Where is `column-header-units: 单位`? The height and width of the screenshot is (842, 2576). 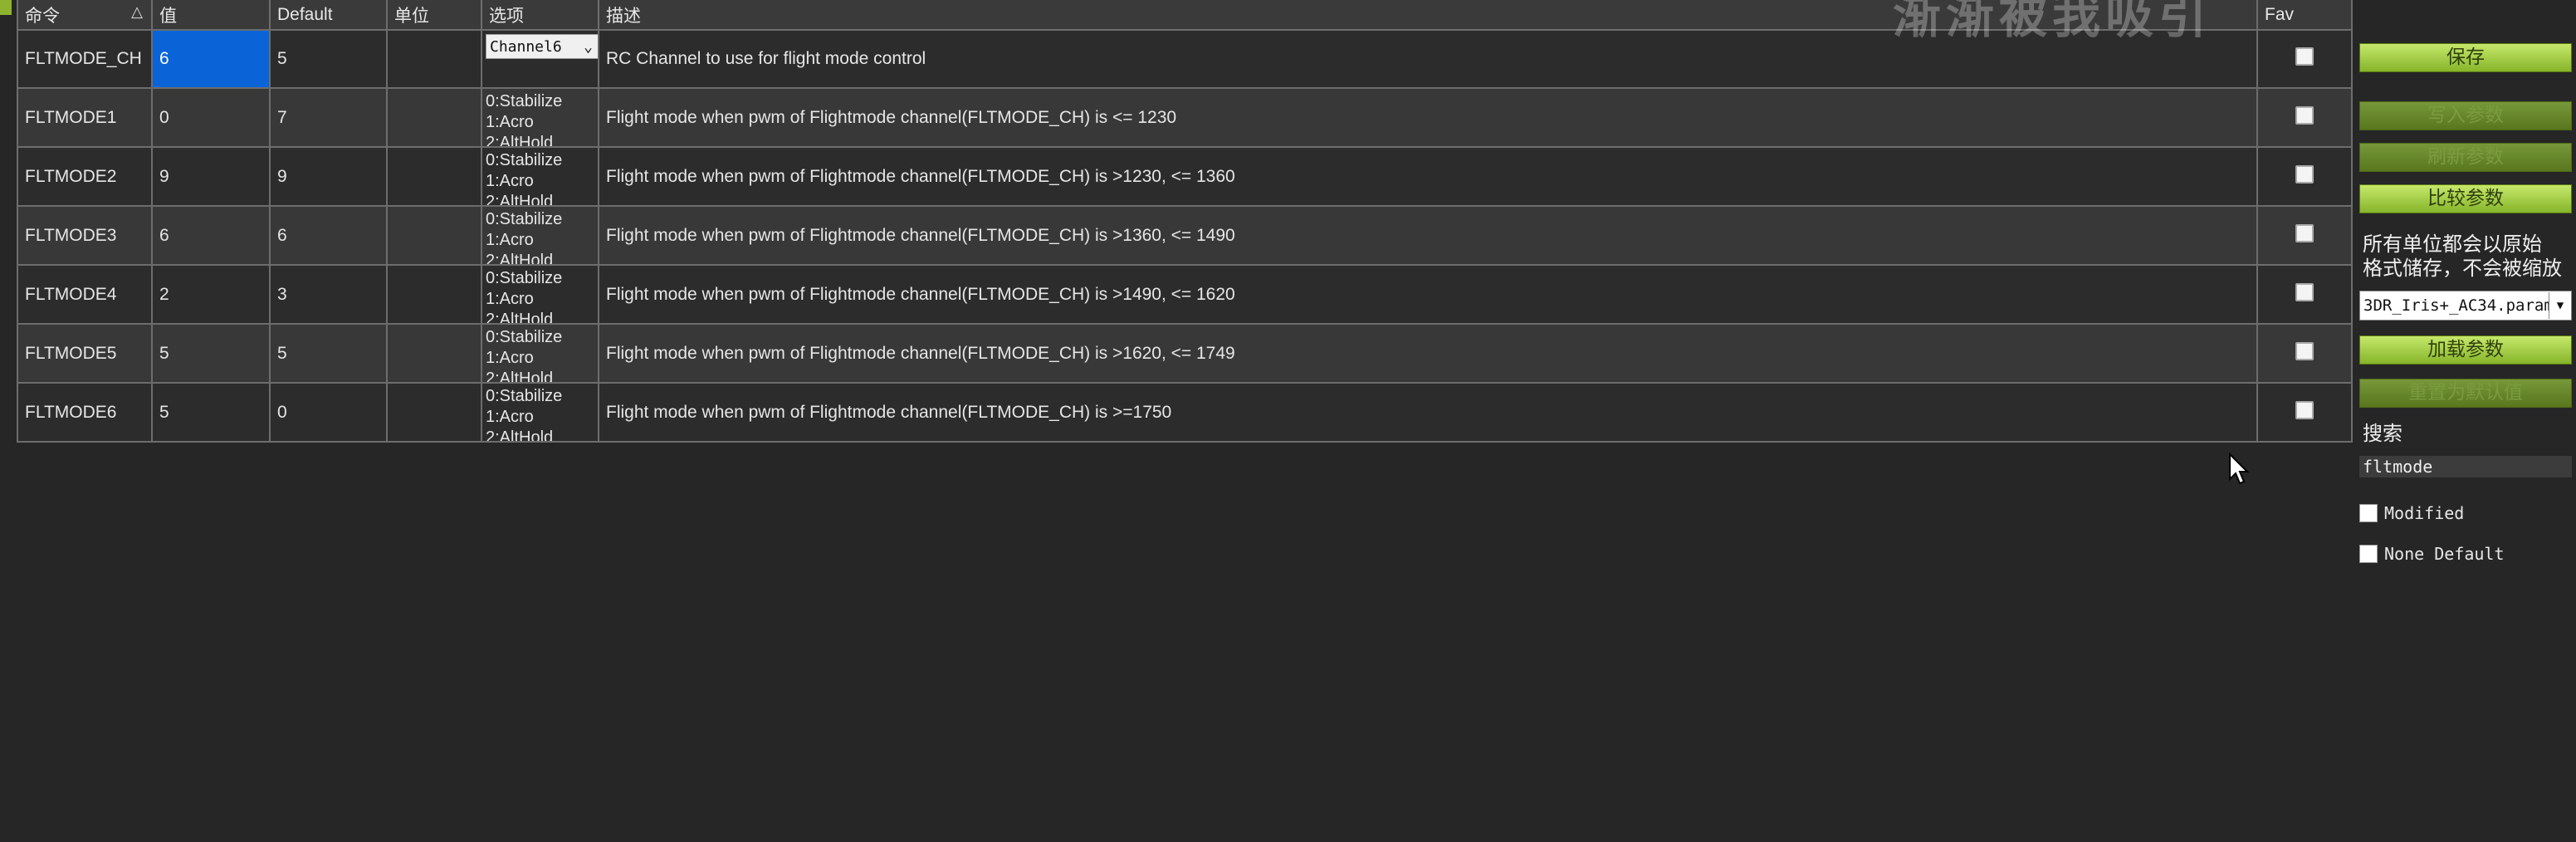
column-header-units: 单位 is located at coordinates (434, 15).